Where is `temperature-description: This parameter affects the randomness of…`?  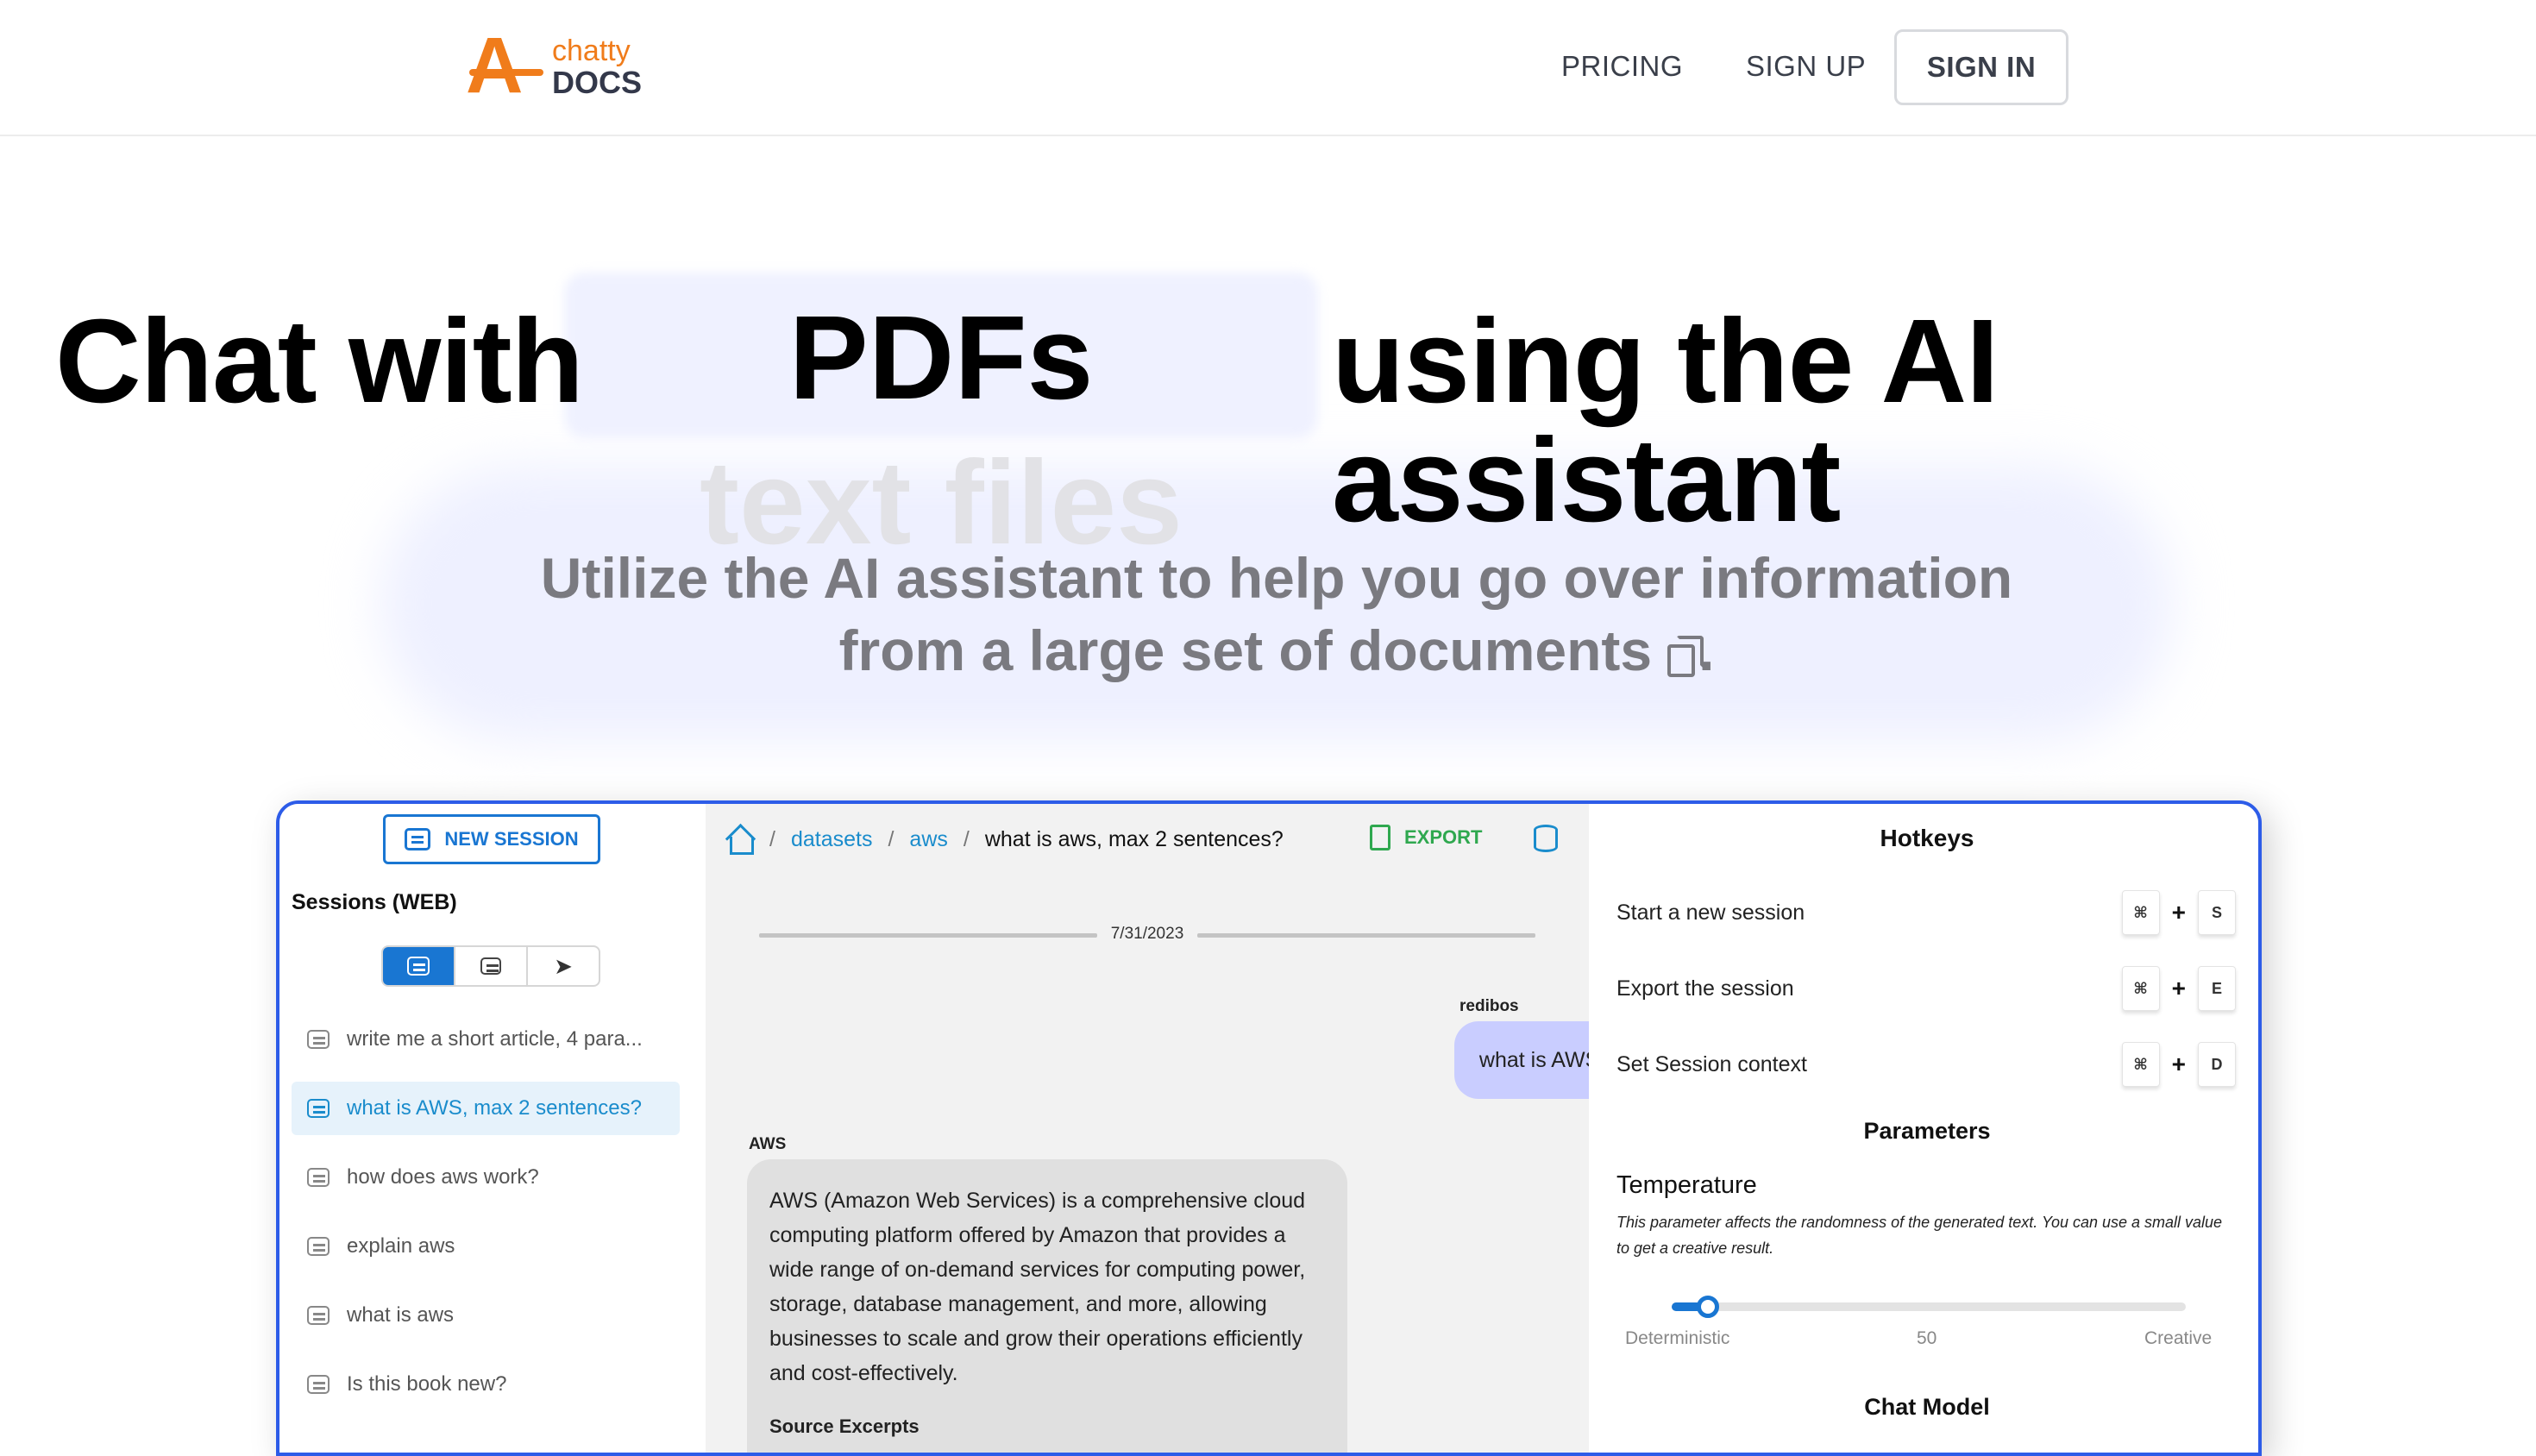 temperature-description: This parameter affects the randomness of… is located at coordinates (1919, 1236).